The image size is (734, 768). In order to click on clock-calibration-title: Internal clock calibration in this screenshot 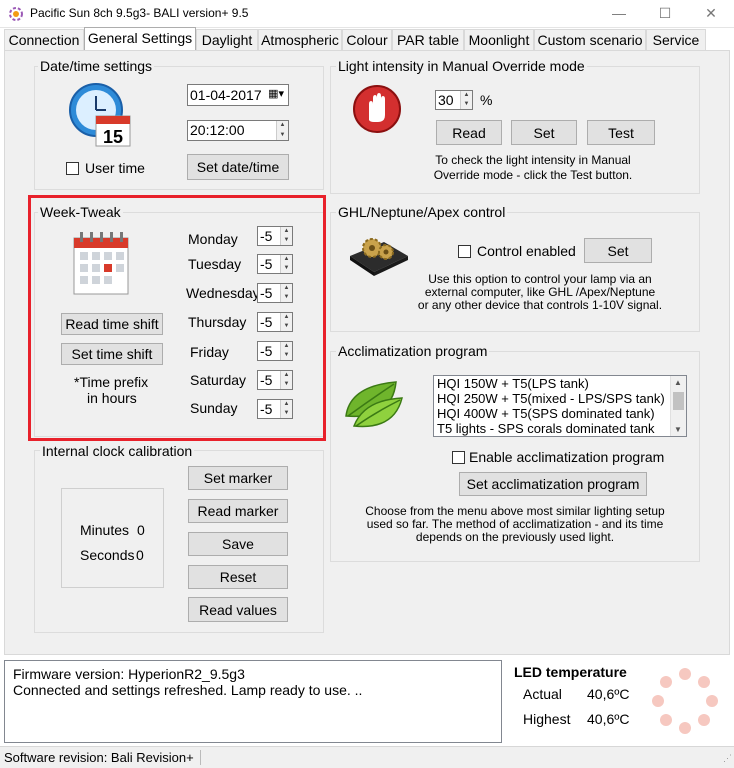, I will do `click(117, 451)`.